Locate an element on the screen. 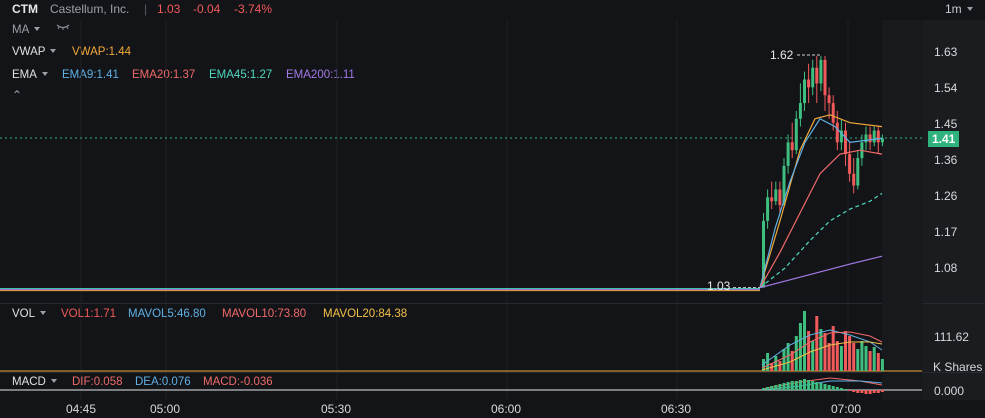 The image size is (985, 418). vol-axis-unit: K Shares is located at coordinates (958, 367).